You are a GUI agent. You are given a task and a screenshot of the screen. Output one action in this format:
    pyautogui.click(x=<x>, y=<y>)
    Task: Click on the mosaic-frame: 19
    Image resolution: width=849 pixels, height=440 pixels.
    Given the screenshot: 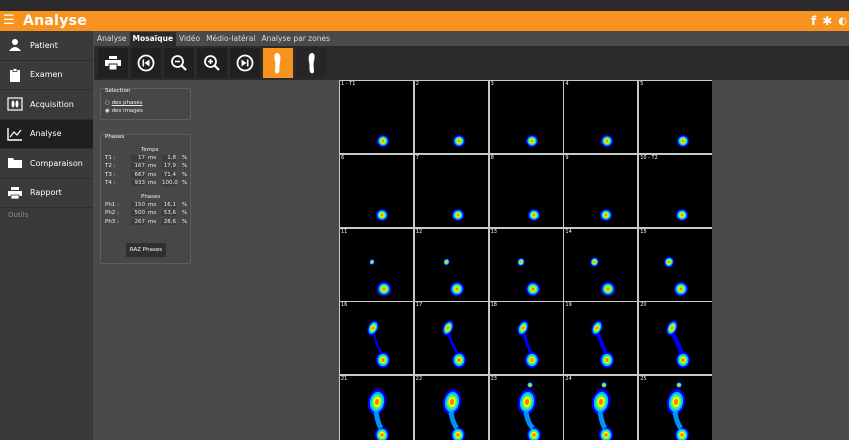 What is the action you would take?
    pyautogui.click(x=601, y=338)
    